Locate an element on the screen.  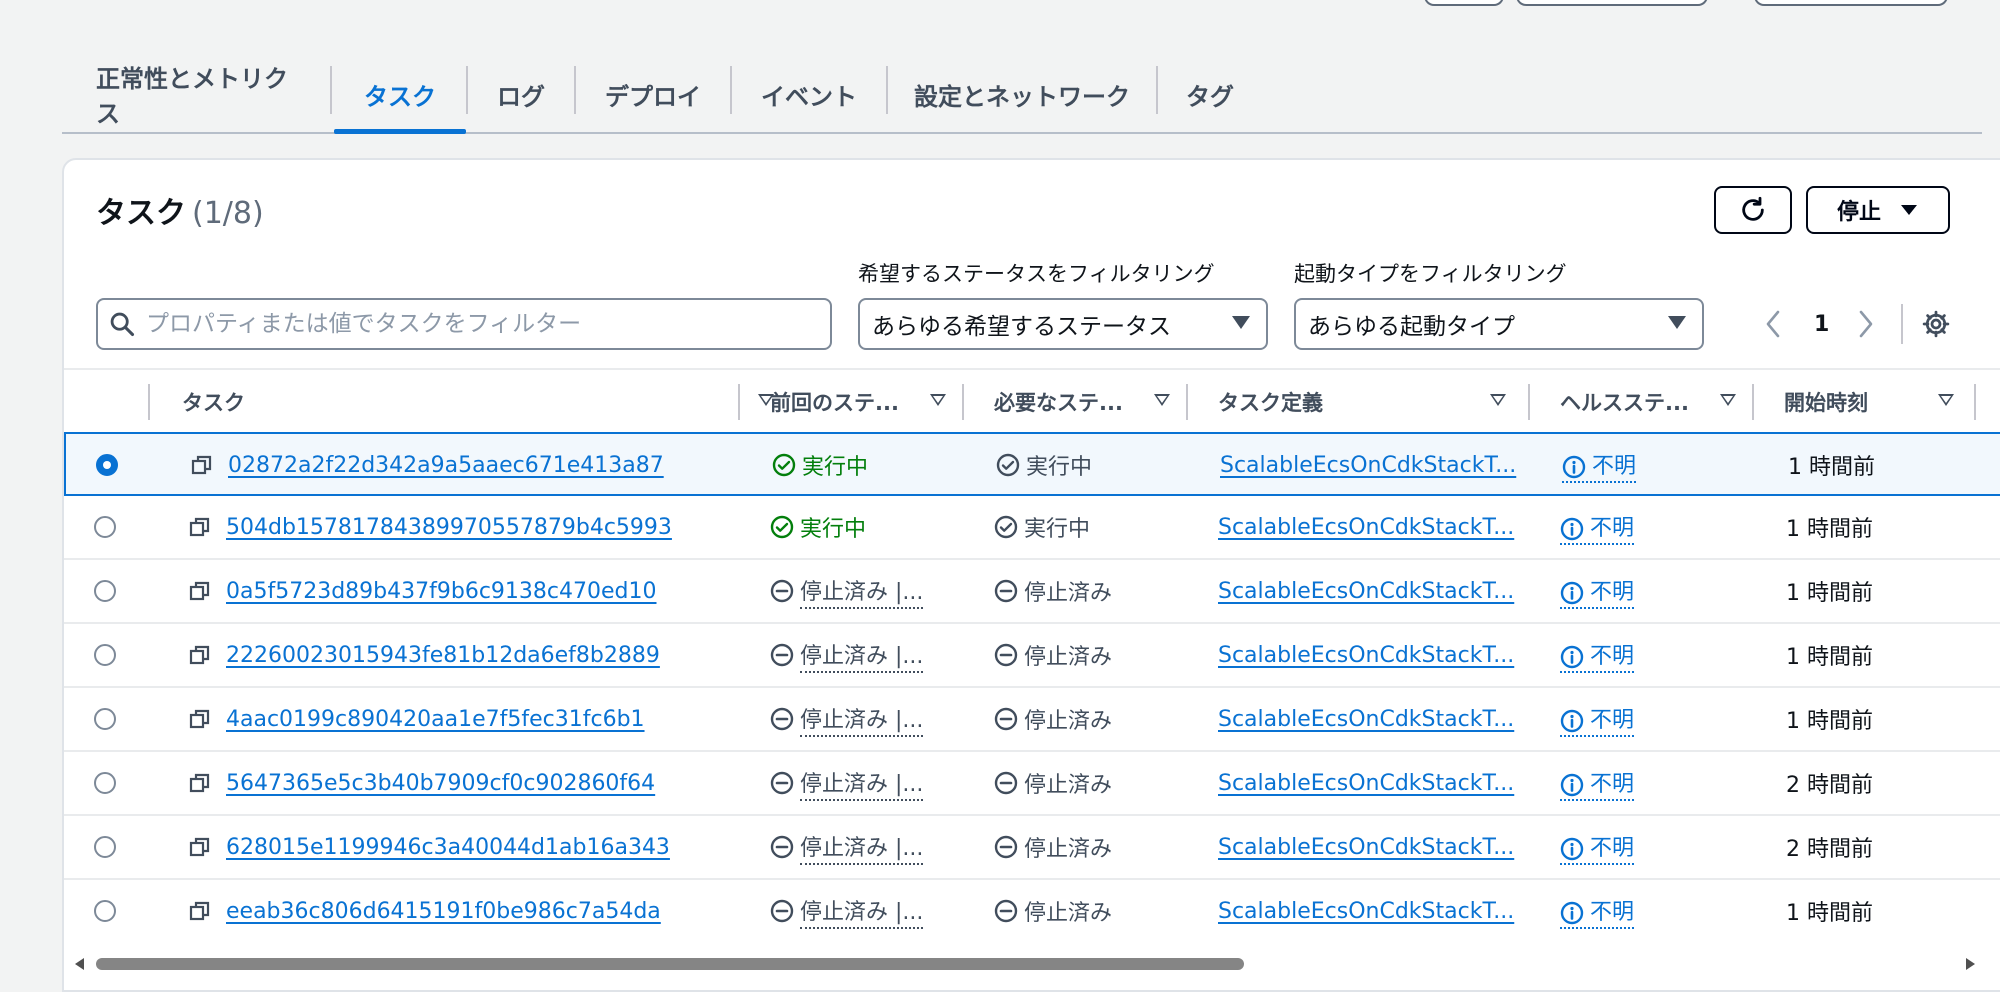
task-id-link: 0a5f5723d89b437f9b6c9138c470ed10 is located at coordinates (441, 591).